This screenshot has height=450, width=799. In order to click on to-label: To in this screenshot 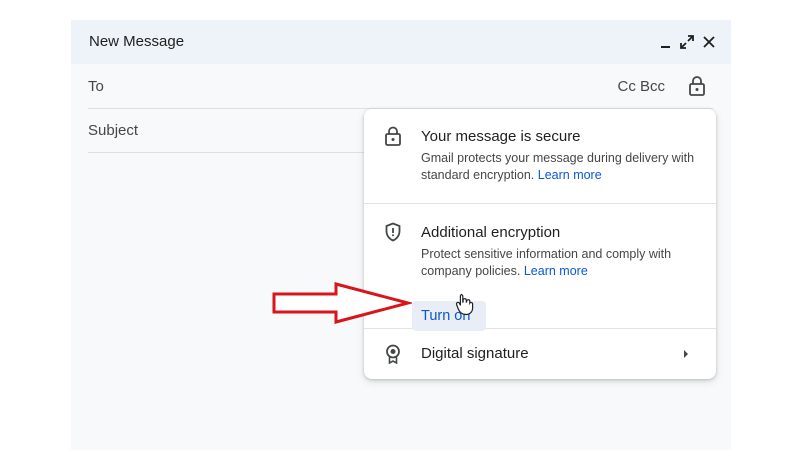, I will do `click(96, 86)`.